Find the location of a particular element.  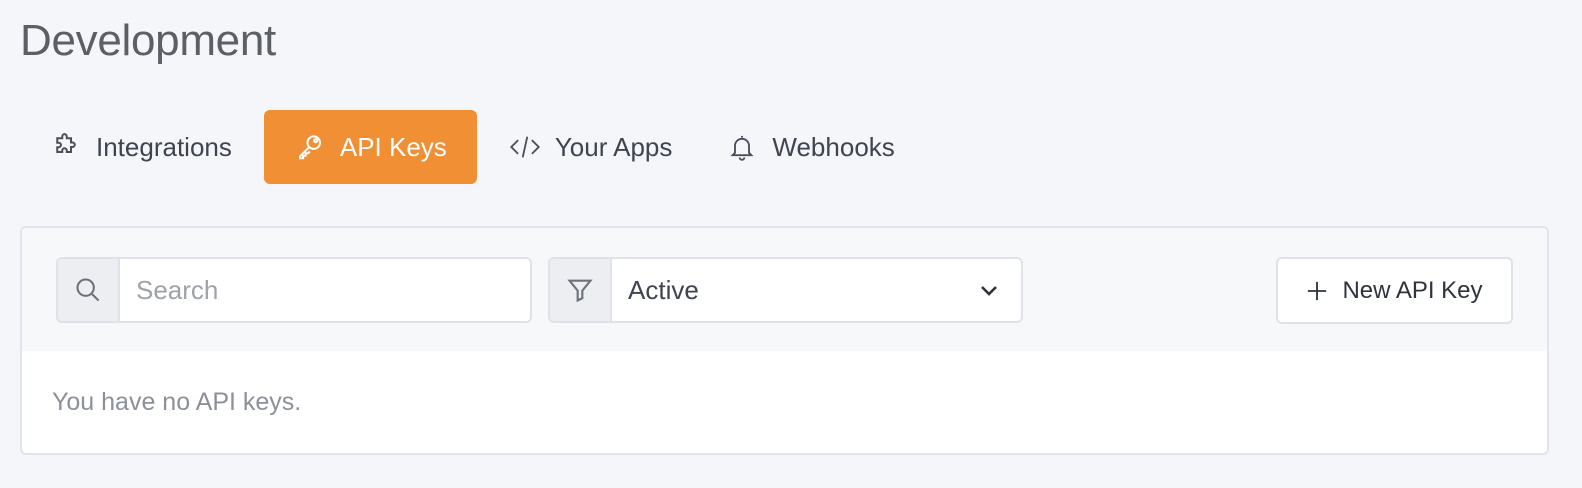

puzzle-icon is located at coordinates (66, 147).